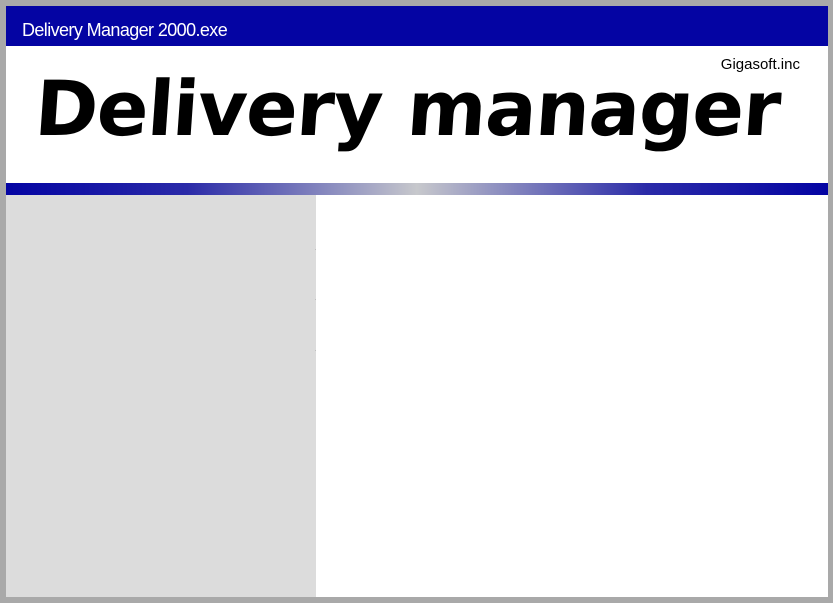  I want to click on app-title: Delivery manager, so click(407, 108).